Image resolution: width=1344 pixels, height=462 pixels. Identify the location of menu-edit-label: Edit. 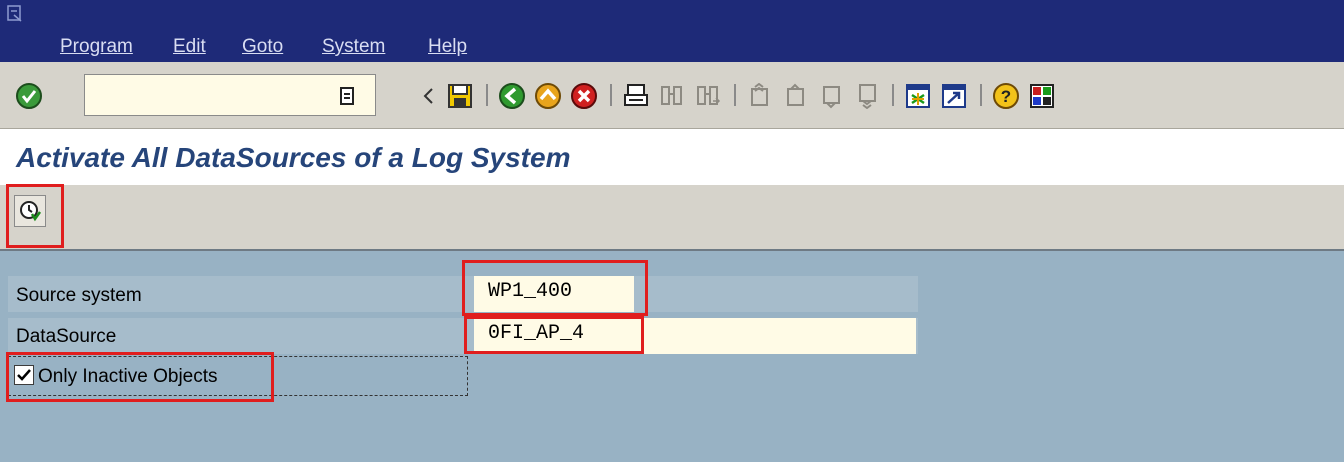
(189, 46).